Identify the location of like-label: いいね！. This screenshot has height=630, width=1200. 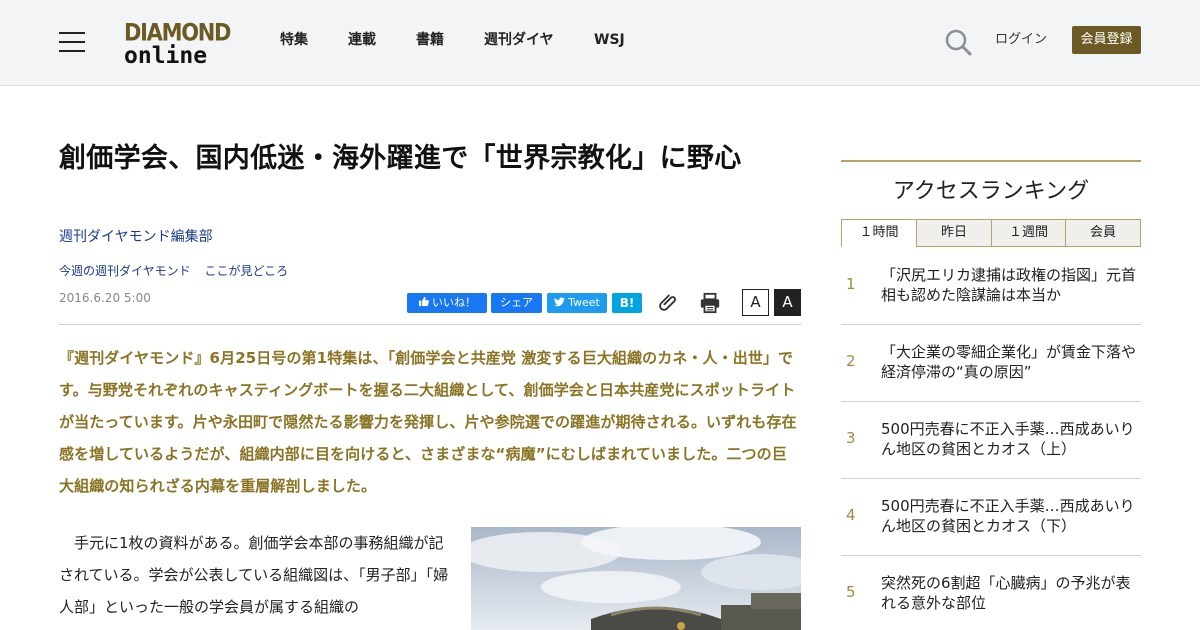
(454, 302).